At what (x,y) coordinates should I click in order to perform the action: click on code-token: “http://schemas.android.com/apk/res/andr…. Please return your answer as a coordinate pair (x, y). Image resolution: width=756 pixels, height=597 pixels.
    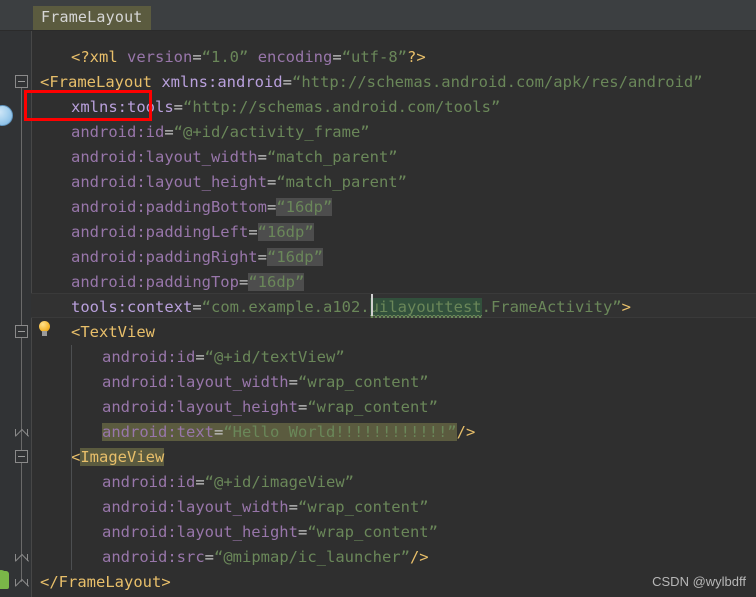
    Looking at the image, I should click on (497, 82).